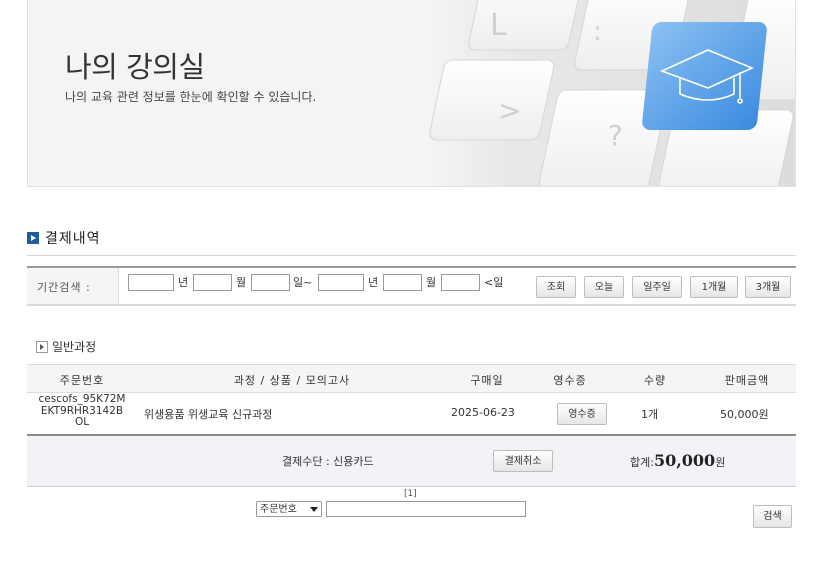 The width and height of the screenshot is (837, 564). I want to click on day-range-label: 일~, so click(303, 282).